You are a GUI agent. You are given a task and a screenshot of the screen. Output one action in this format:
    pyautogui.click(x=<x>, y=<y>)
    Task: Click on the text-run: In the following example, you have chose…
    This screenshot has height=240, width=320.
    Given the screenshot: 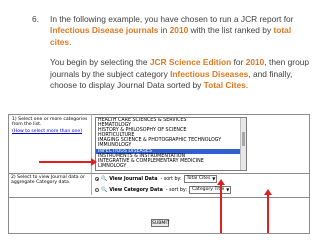 What is the action you would take?
    pyautogui.click(x=172, y=19)
    